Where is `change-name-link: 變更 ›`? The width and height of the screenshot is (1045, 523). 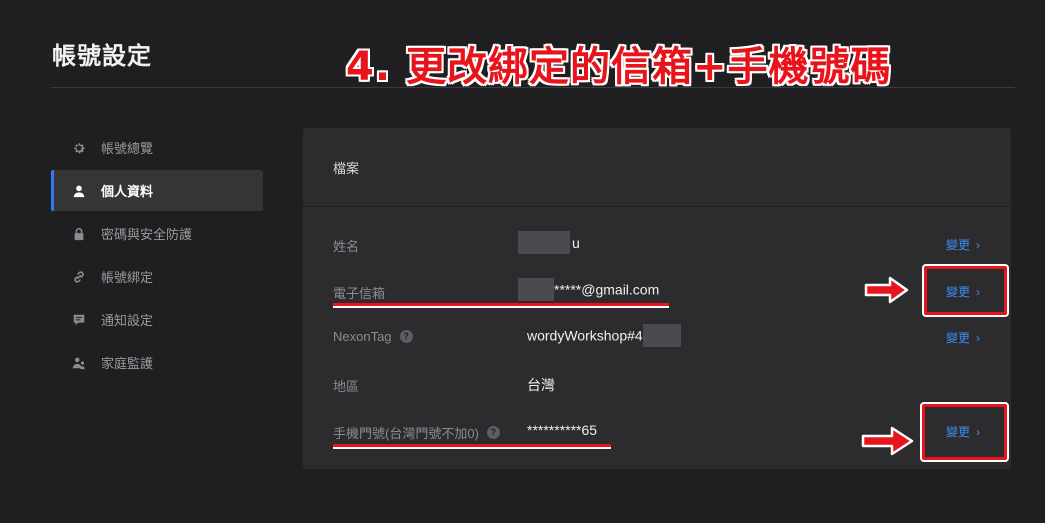 change-name-link: 變更 › is located at coordinates (963, 244).